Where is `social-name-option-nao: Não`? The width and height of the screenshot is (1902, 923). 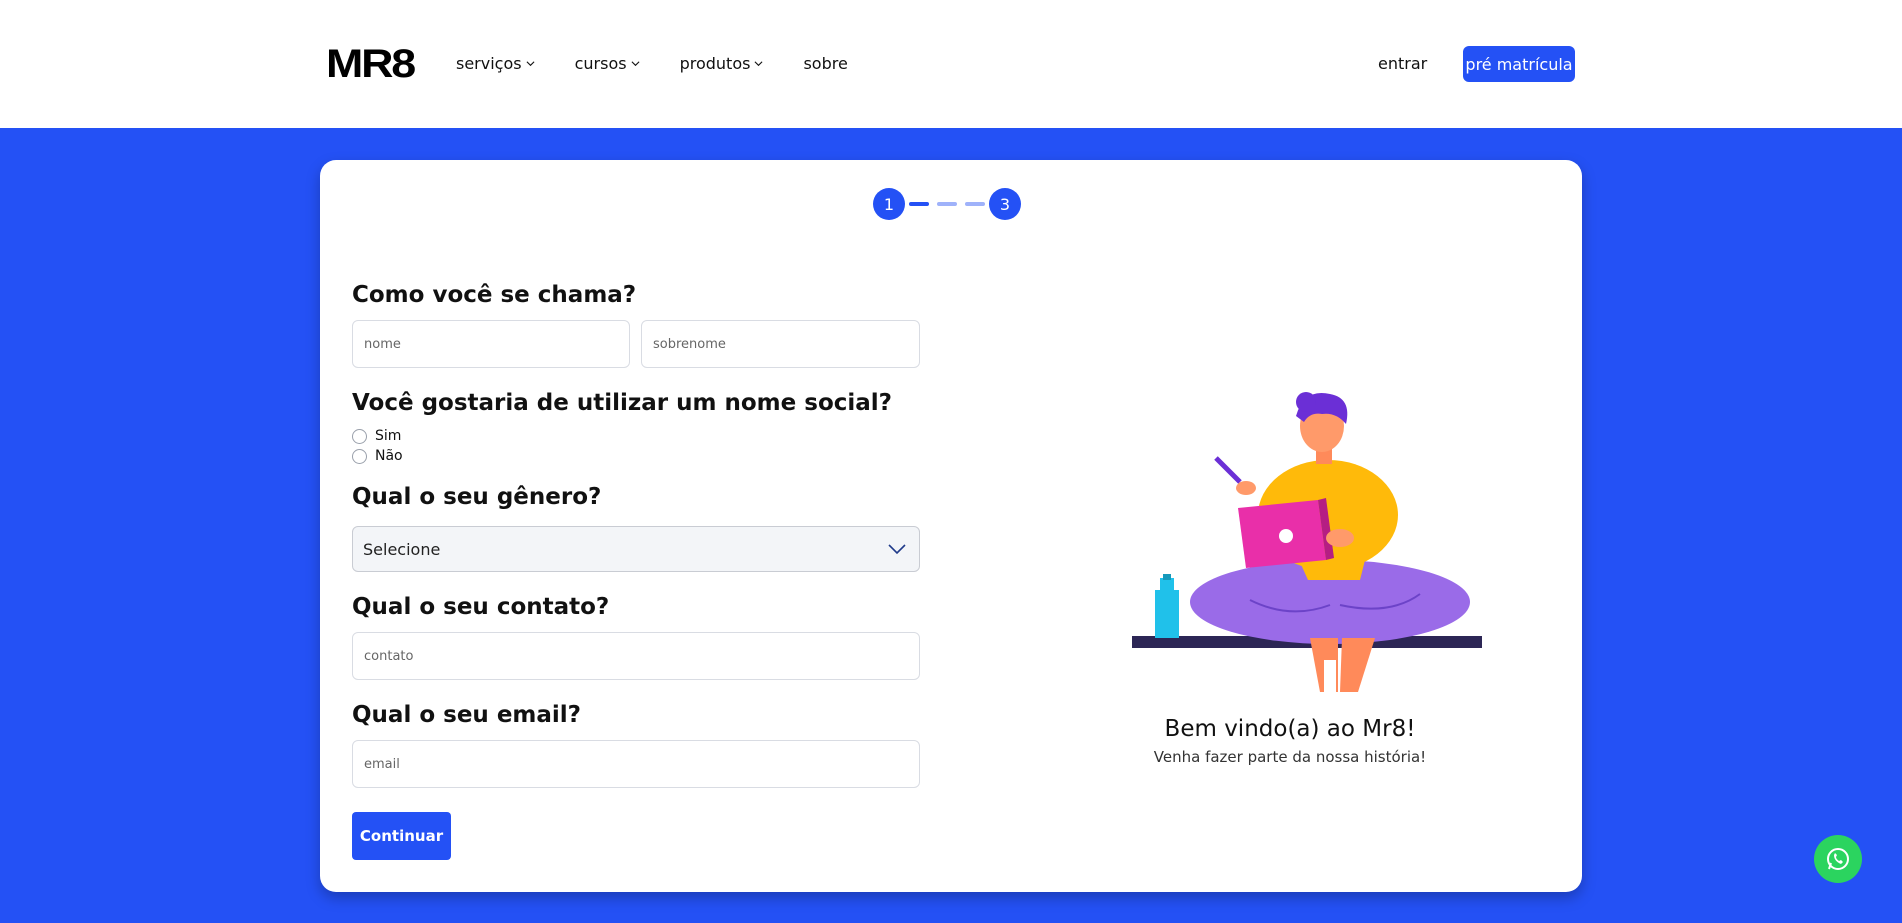
social-name-option-nao: Não is located at coordinates (377, 456).